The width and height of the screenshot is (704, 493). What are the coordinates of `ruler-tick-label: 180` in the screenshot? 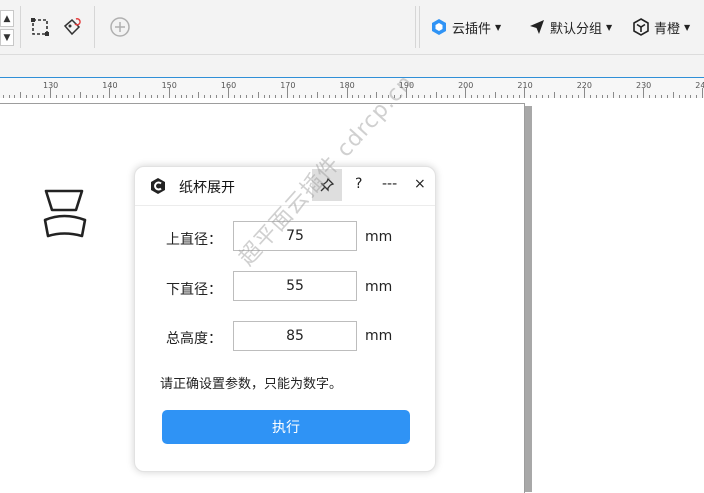 It's located at (347, 85).